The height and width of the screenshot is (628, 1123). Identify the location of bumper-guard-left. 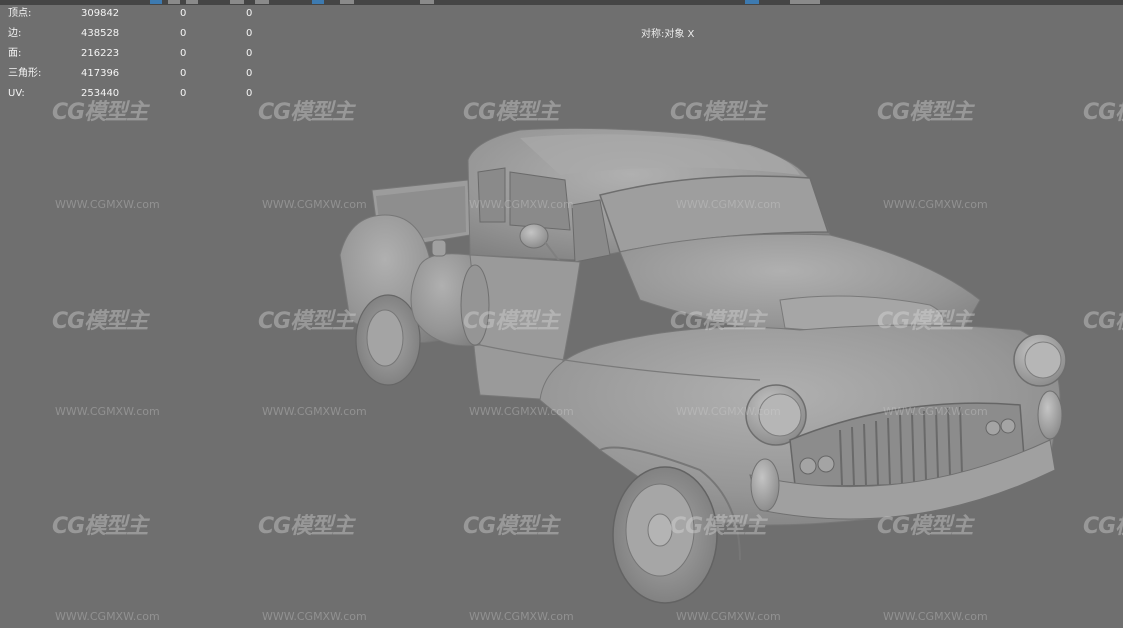
(765, 485).